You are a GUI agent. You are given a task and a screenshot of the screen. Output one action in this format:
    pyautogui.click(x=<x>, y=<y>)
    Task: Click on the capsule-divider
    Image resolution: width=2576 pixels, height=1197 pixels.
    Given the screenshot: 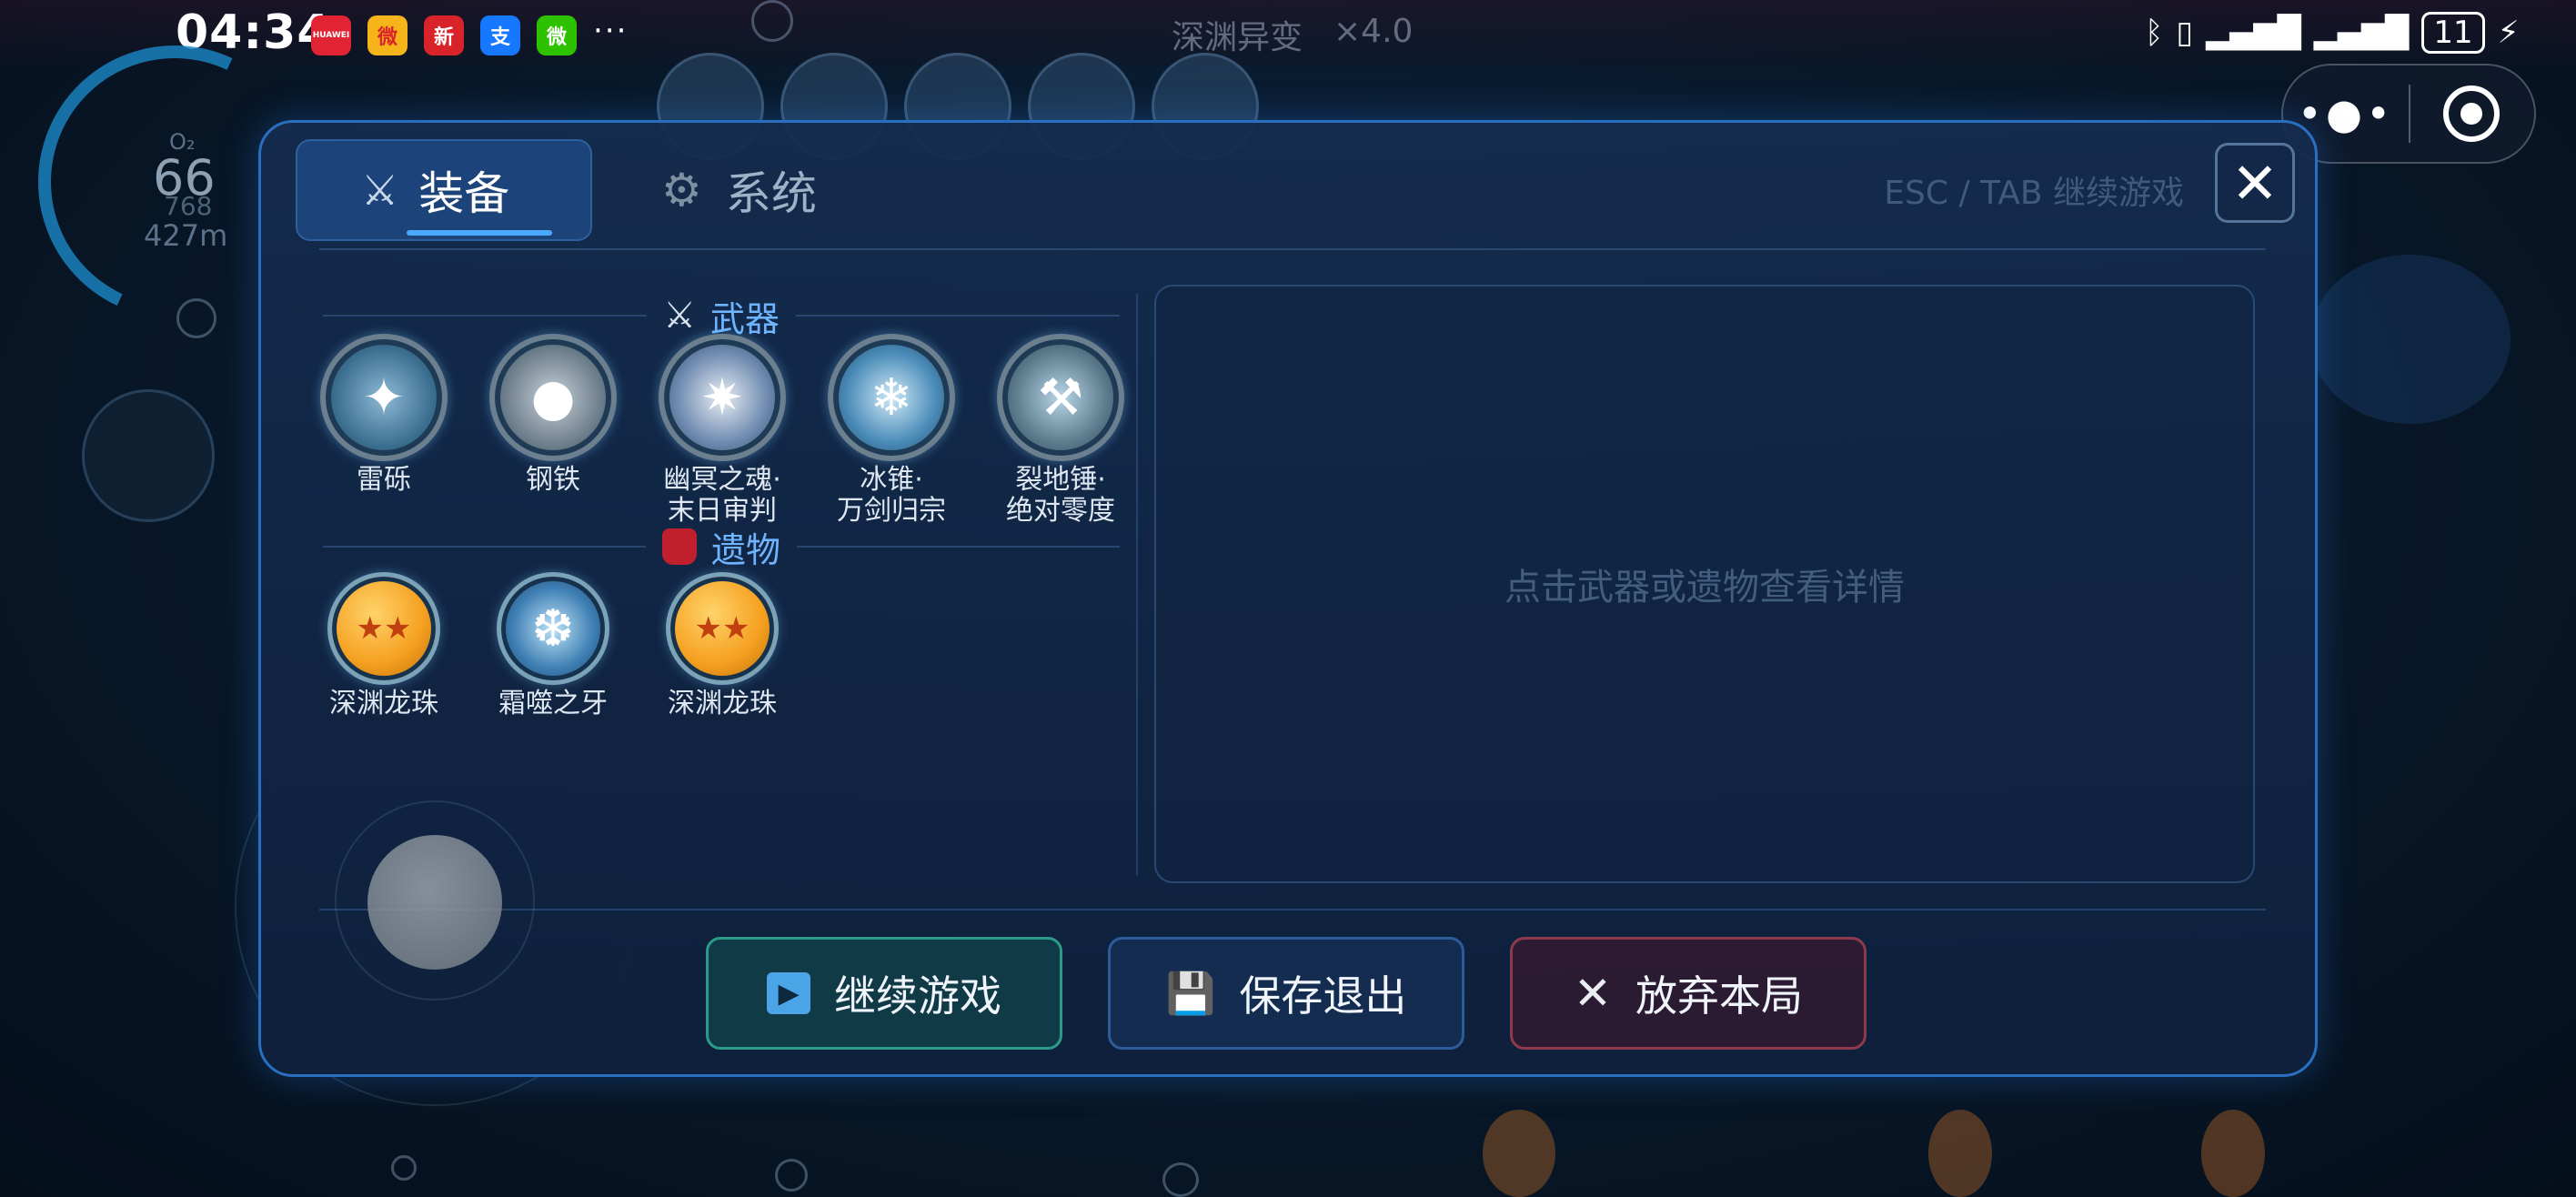 What is the action you would take?
    pyautogui.click(x=2409, y=114)
    